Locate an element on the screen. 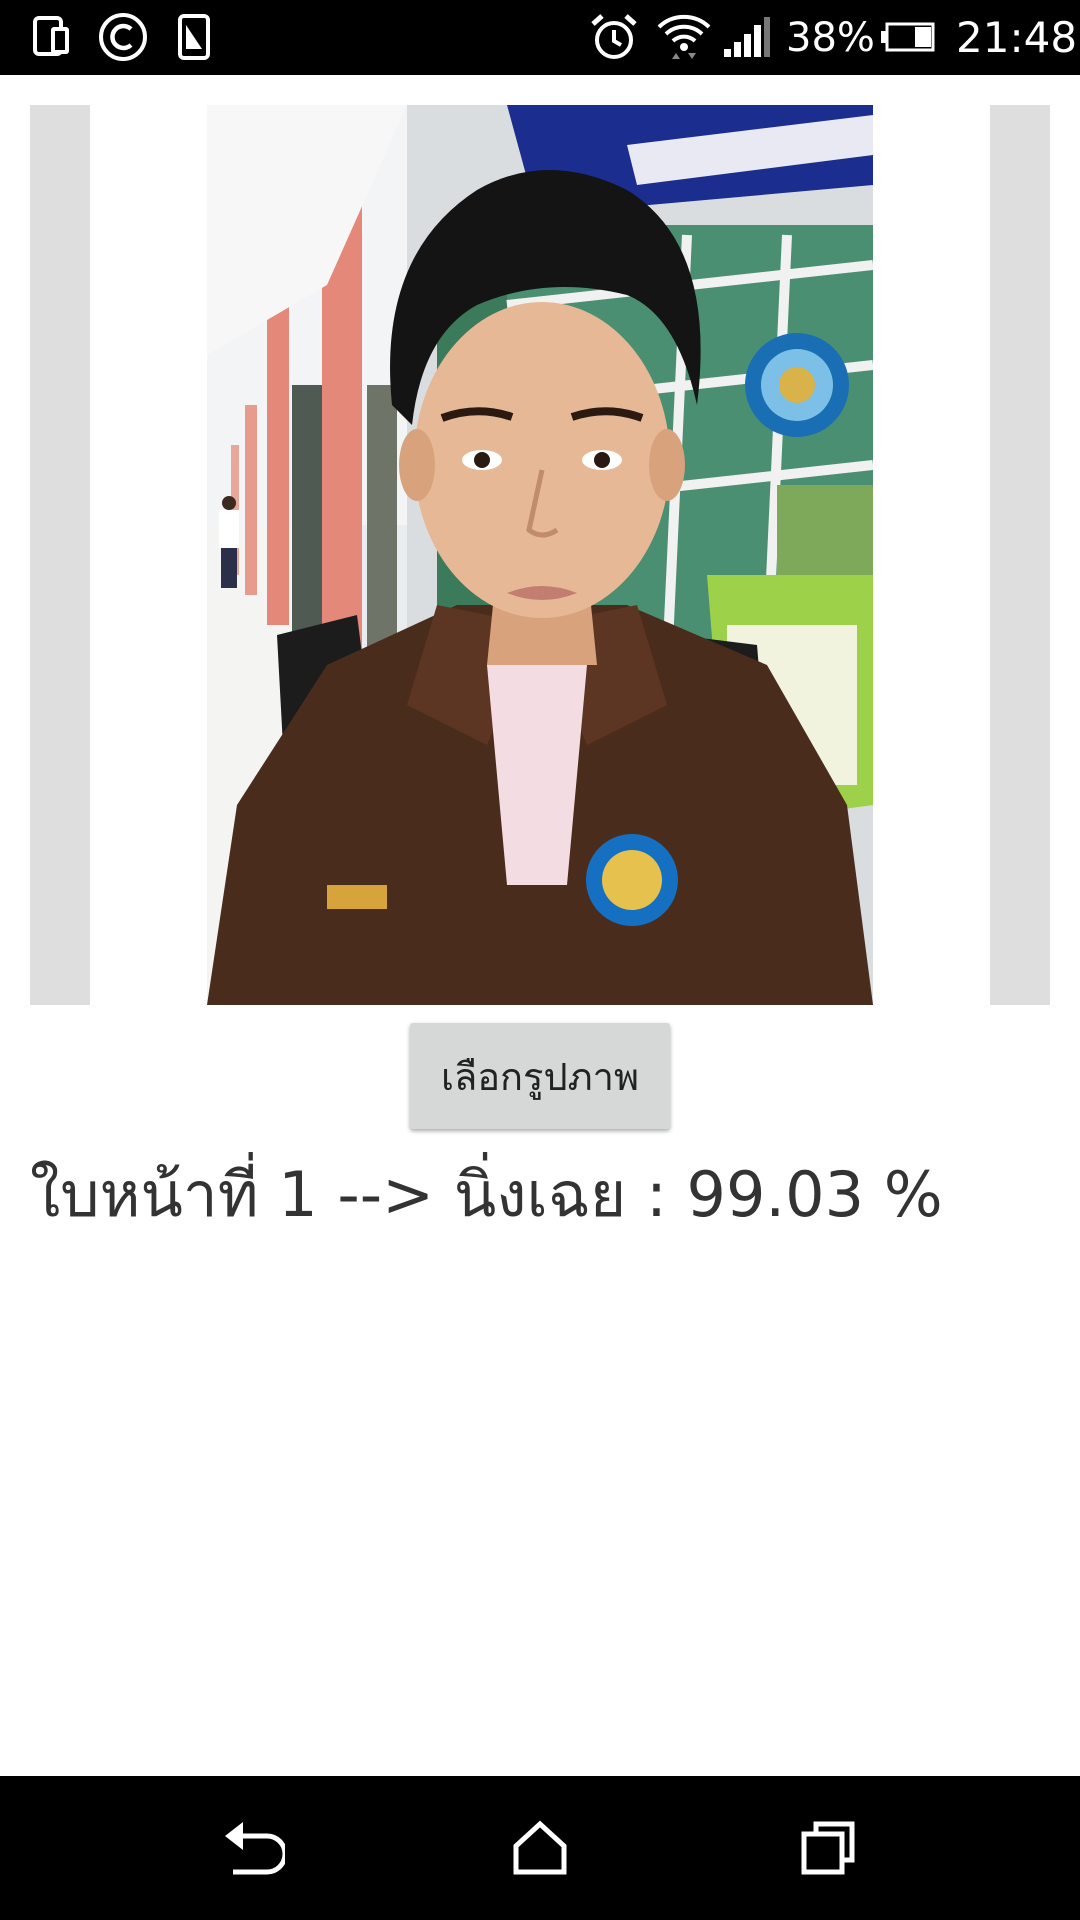 Image resolution: width=1080 pixels, height=1920 pixels. navigation-bar is located at coordinates (540, 1848).